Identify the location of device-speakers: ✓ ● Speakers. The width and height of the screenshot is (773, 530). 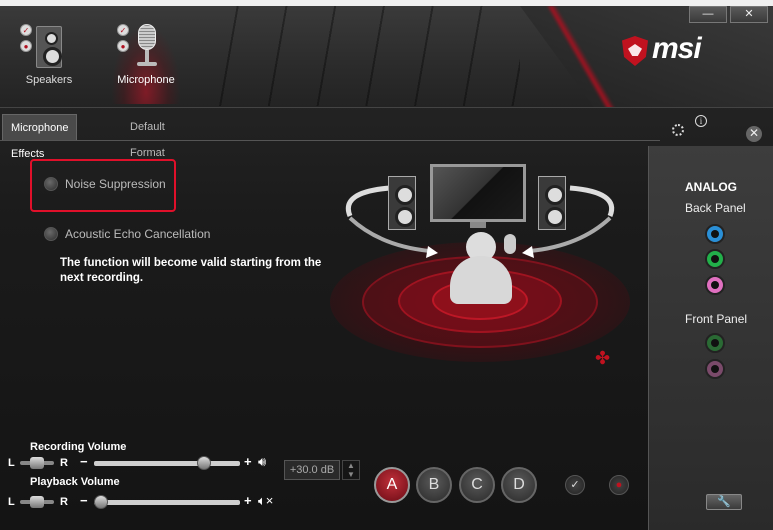
(49, 55).